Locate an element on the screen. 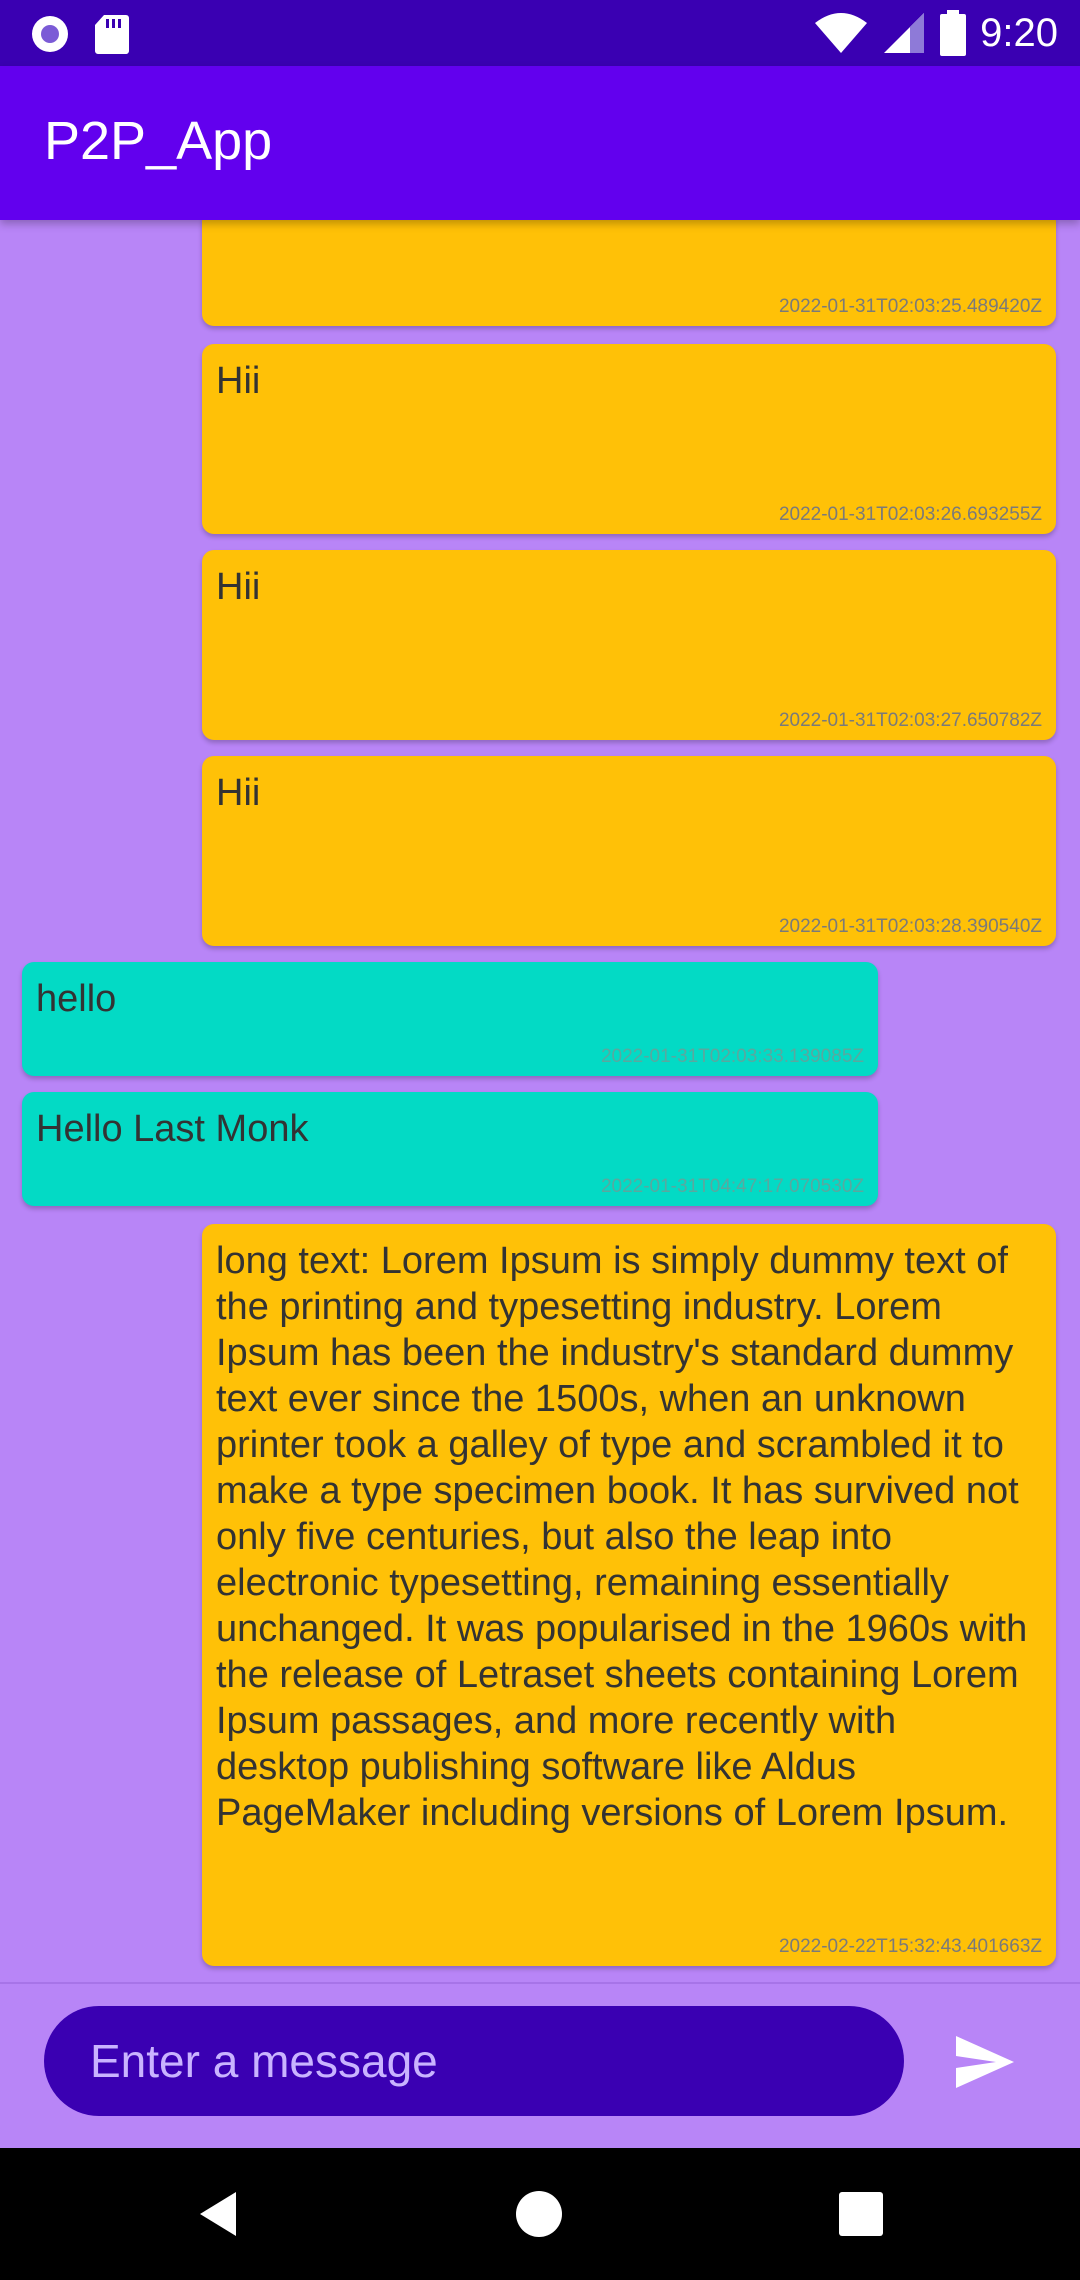 This screenshot has width=1080, height=2280. message-bubble-outgoing: 2022-01-31T02:03:25.489420Z is located at coordinates (629, 273).